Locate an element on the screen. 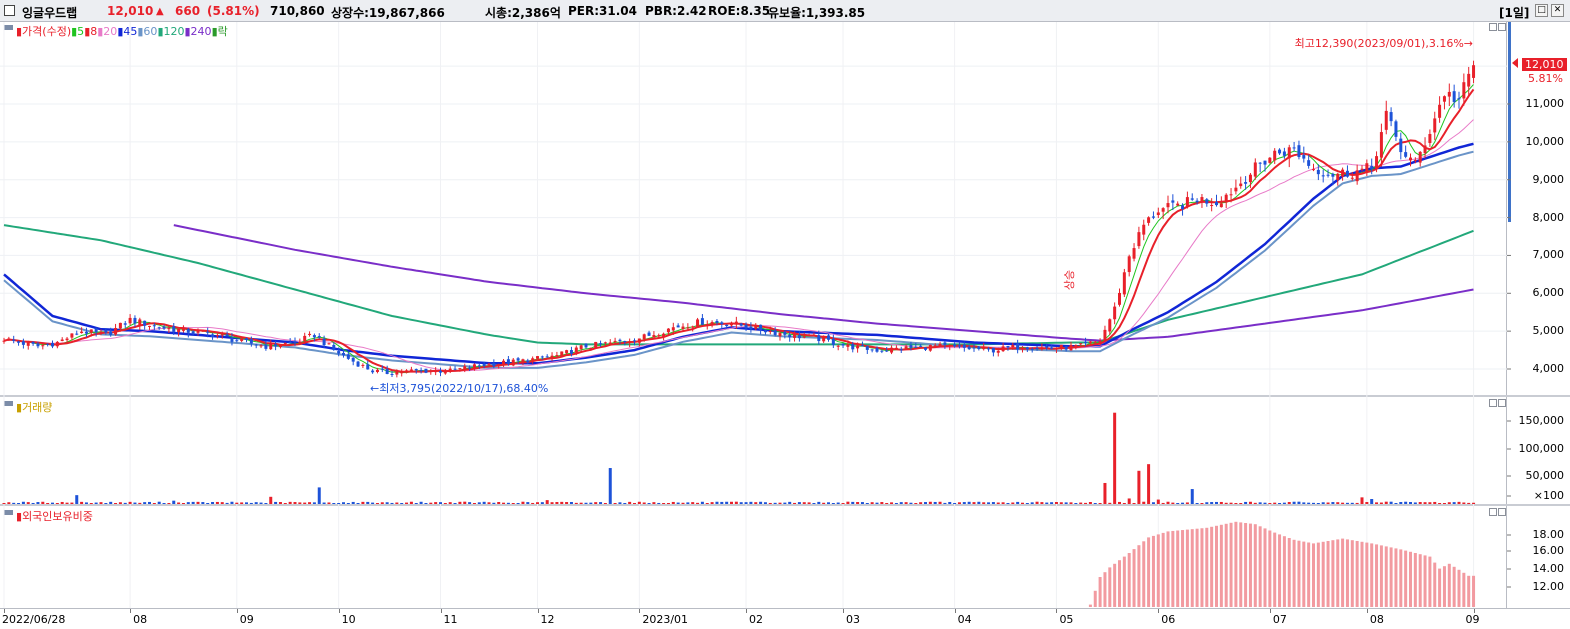 This screenshot has width=1570, height=629. legend-item: ▮20 is located at coordinates (107, 31).